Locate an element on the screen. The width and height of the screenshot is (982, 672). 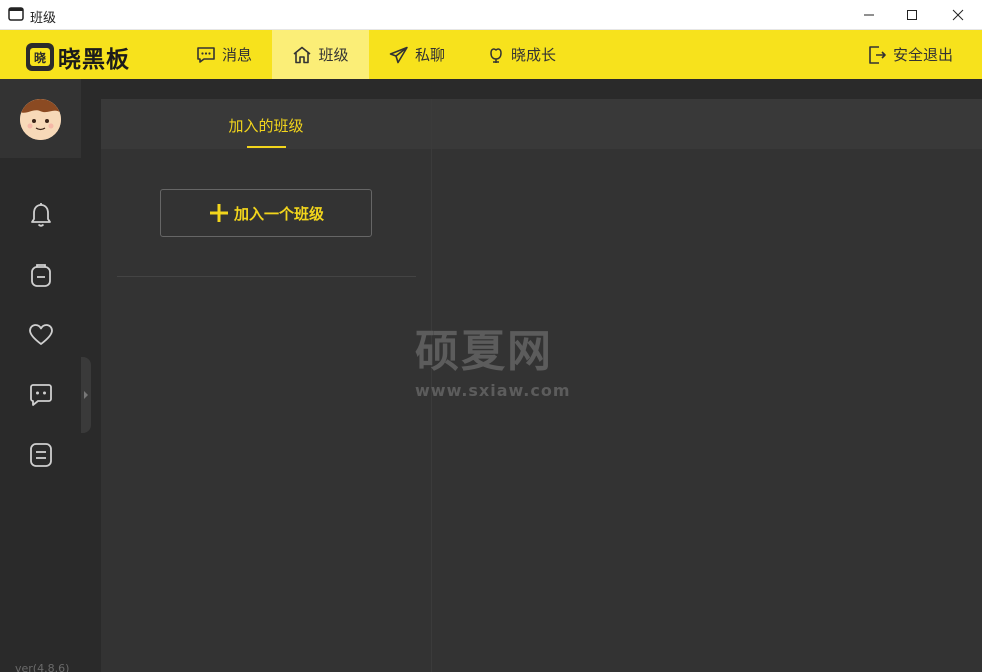
sidebar-collapse-handle is located at coordinates (86, 395).